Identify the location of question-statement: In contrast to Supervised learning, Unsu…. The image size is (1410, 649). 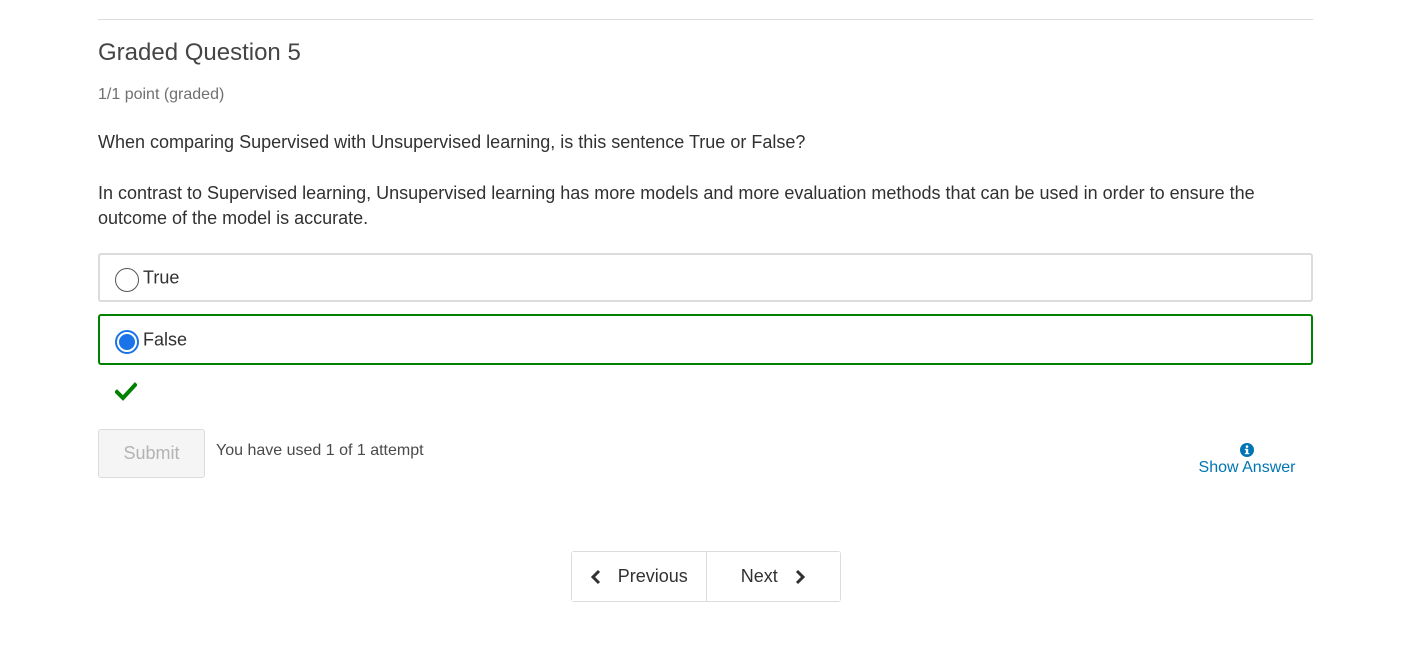
(676, 205).